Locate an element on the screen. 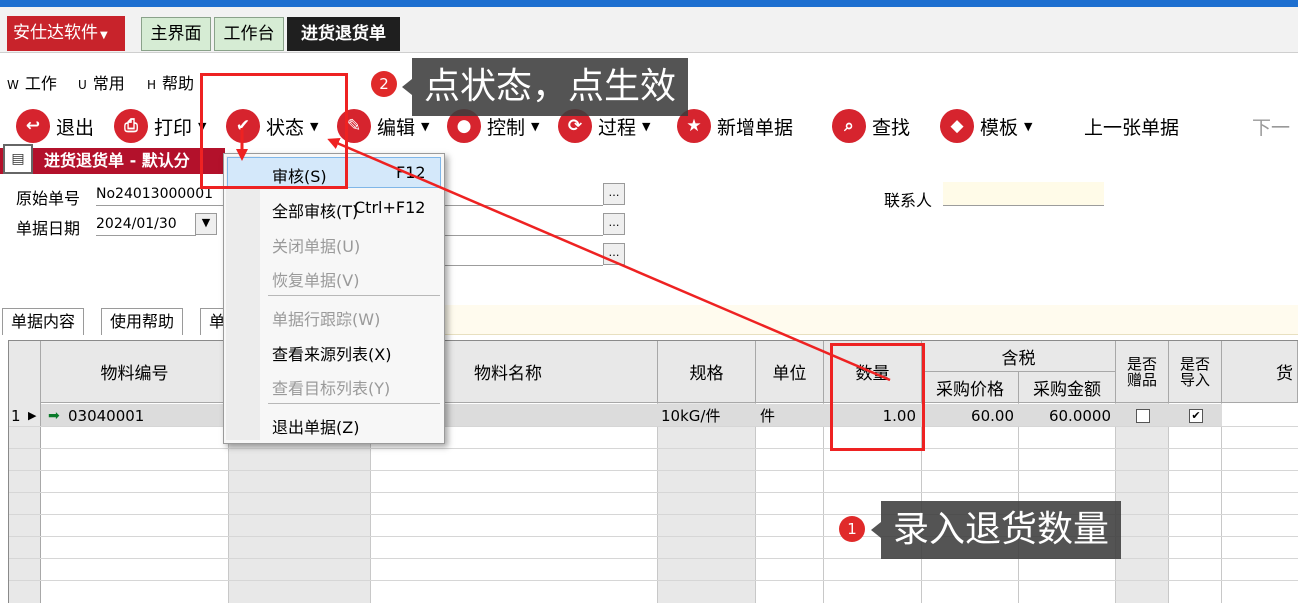 The image size is (1298, 603). step-1-badge: 1 is located at coordinates (852, 529).